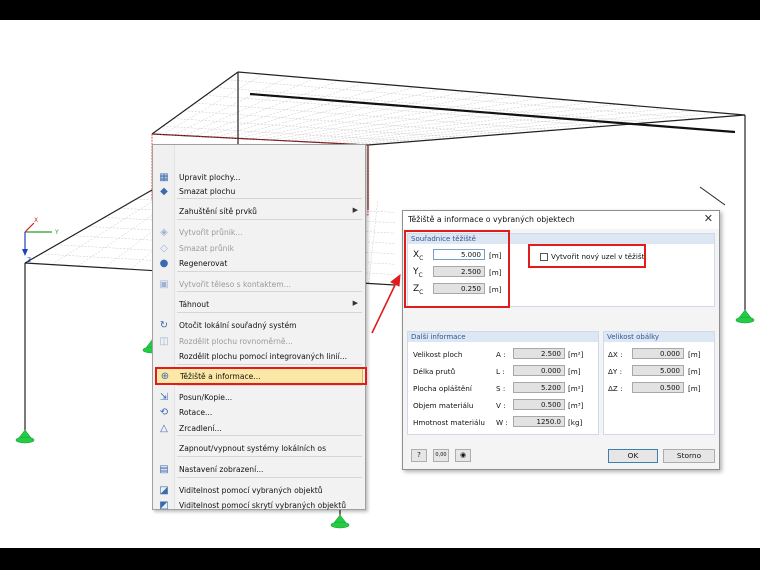  Describe the element at coordinates (419, 455) in the screenshot. I see `help-icon: ?` at that location.